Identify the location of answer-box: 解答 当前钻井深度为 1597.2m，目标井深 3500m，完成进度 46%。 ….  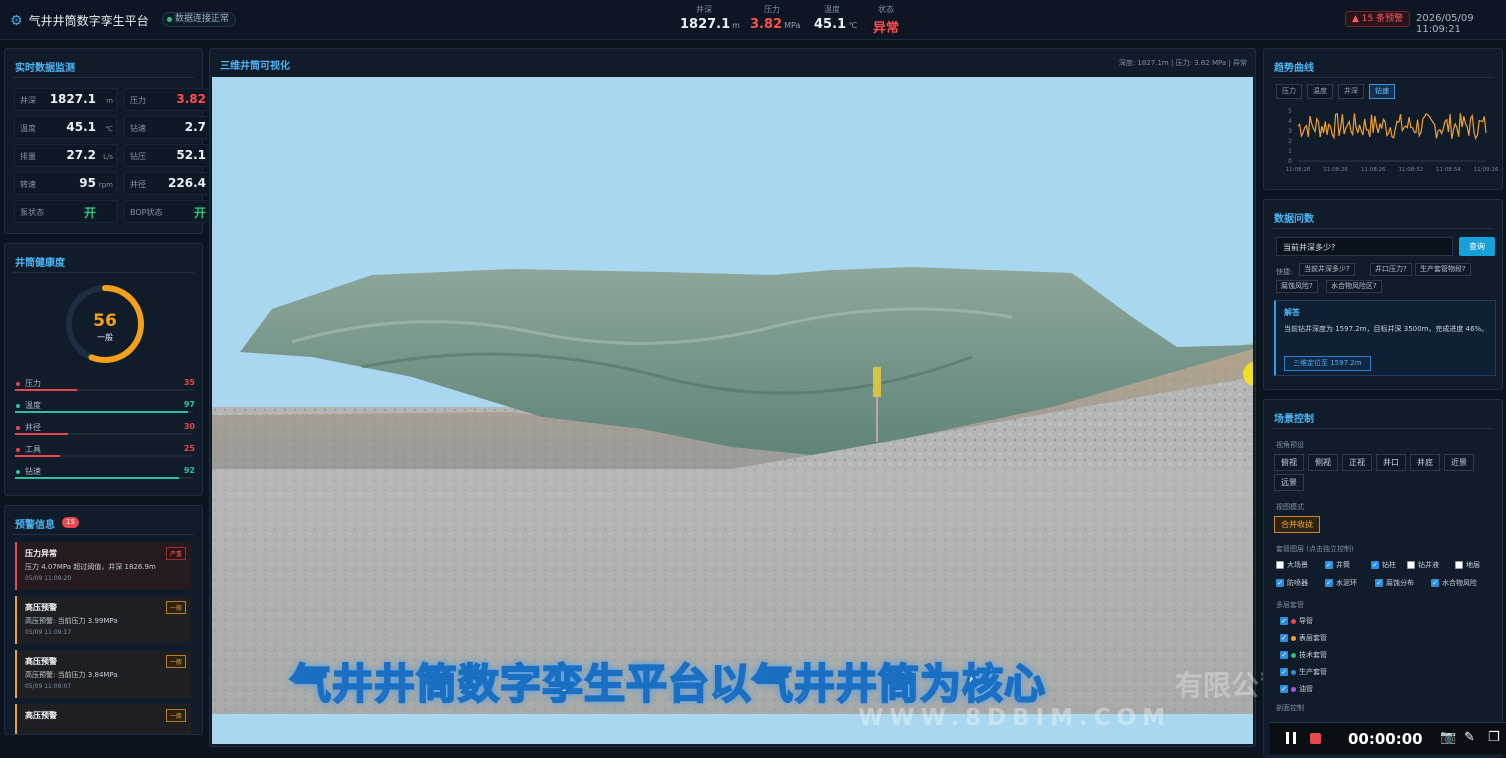
(1385, 338).